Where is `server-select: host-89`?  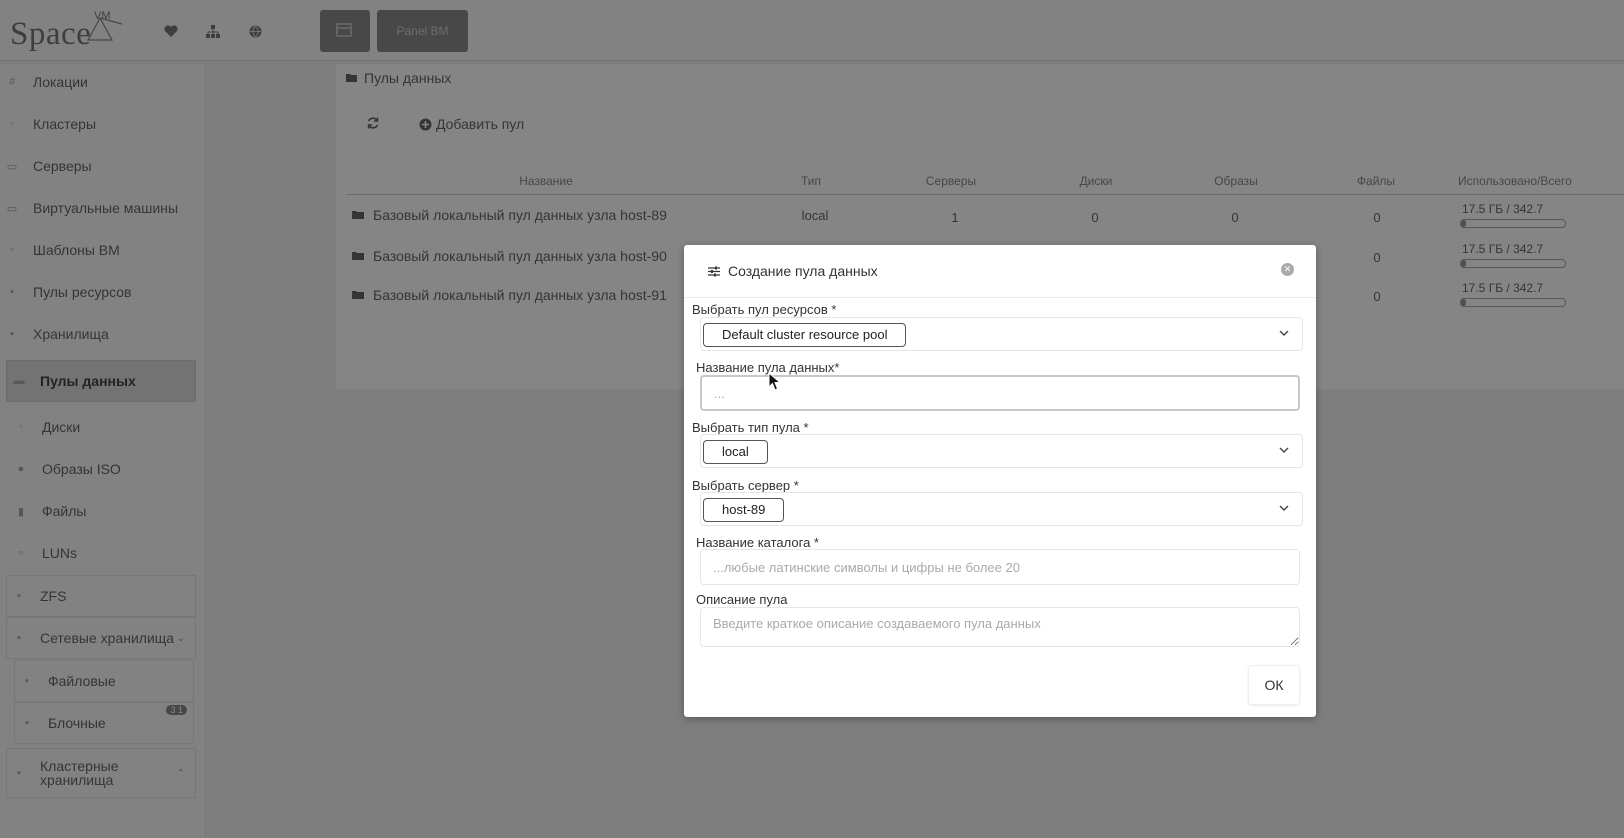
server-select: host-89 is located at coordinates (1001, 509).